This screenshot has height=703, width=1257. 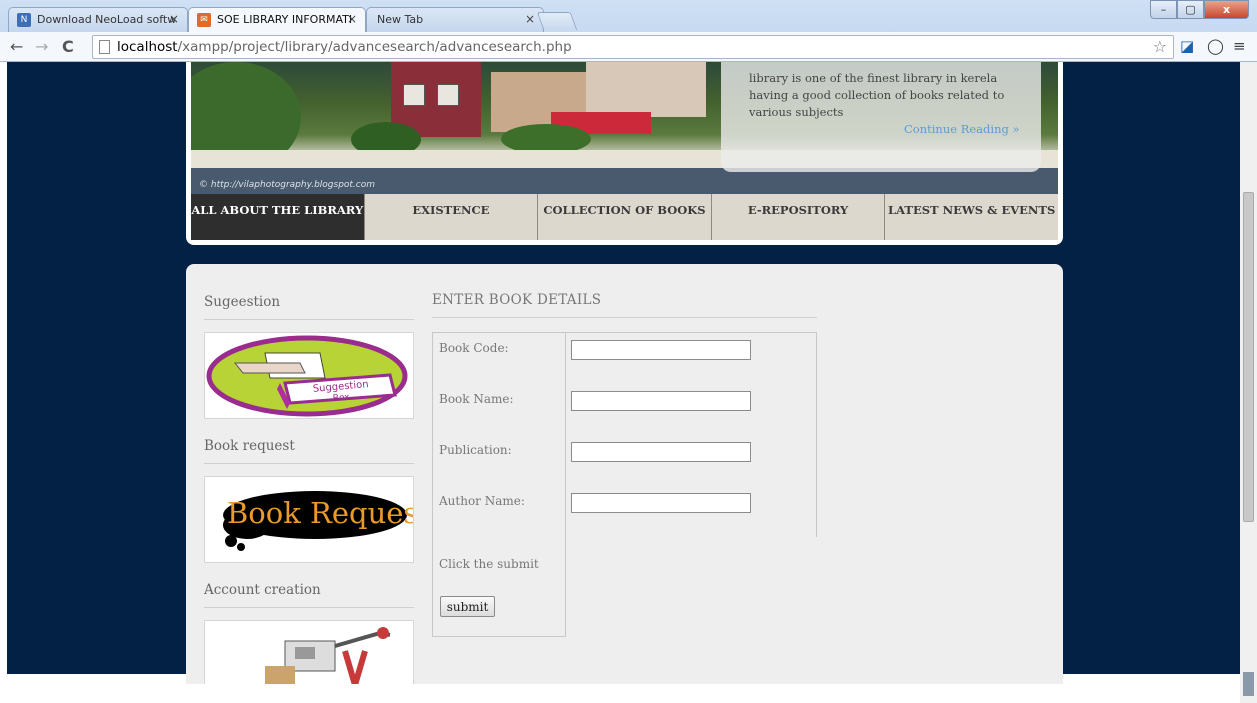 What do you see at coordinates (482, 501) in the screenshot?
I see `author-name-label: Author Name:` at bounding box center [482, 501].